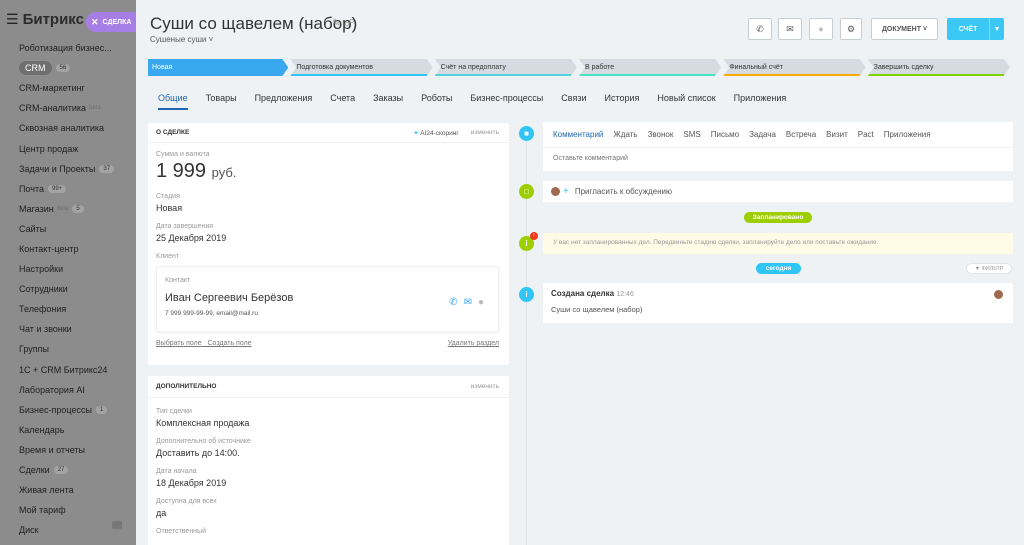 This screenshot has width=1024, height=545. What do you see at coordinates (68, 289) in the screenshot?
I see `sidebar-item: Сотрудники` at bounding box center [68, 289].